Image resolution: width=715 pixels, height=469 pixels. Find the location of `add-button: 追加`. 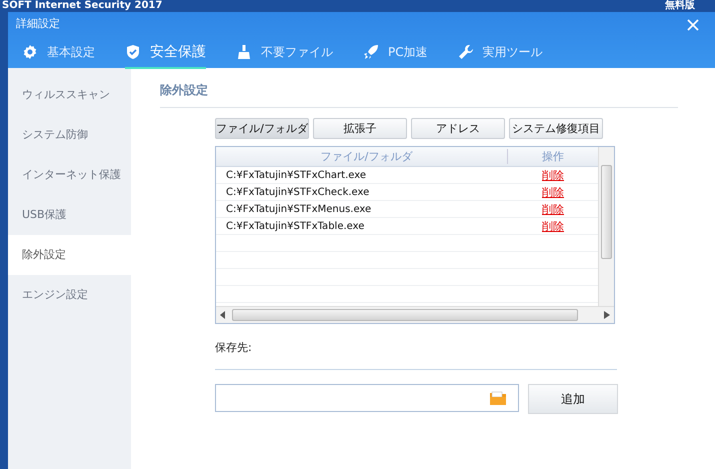

add-button: 追加 is located at coordinates (573, 399).